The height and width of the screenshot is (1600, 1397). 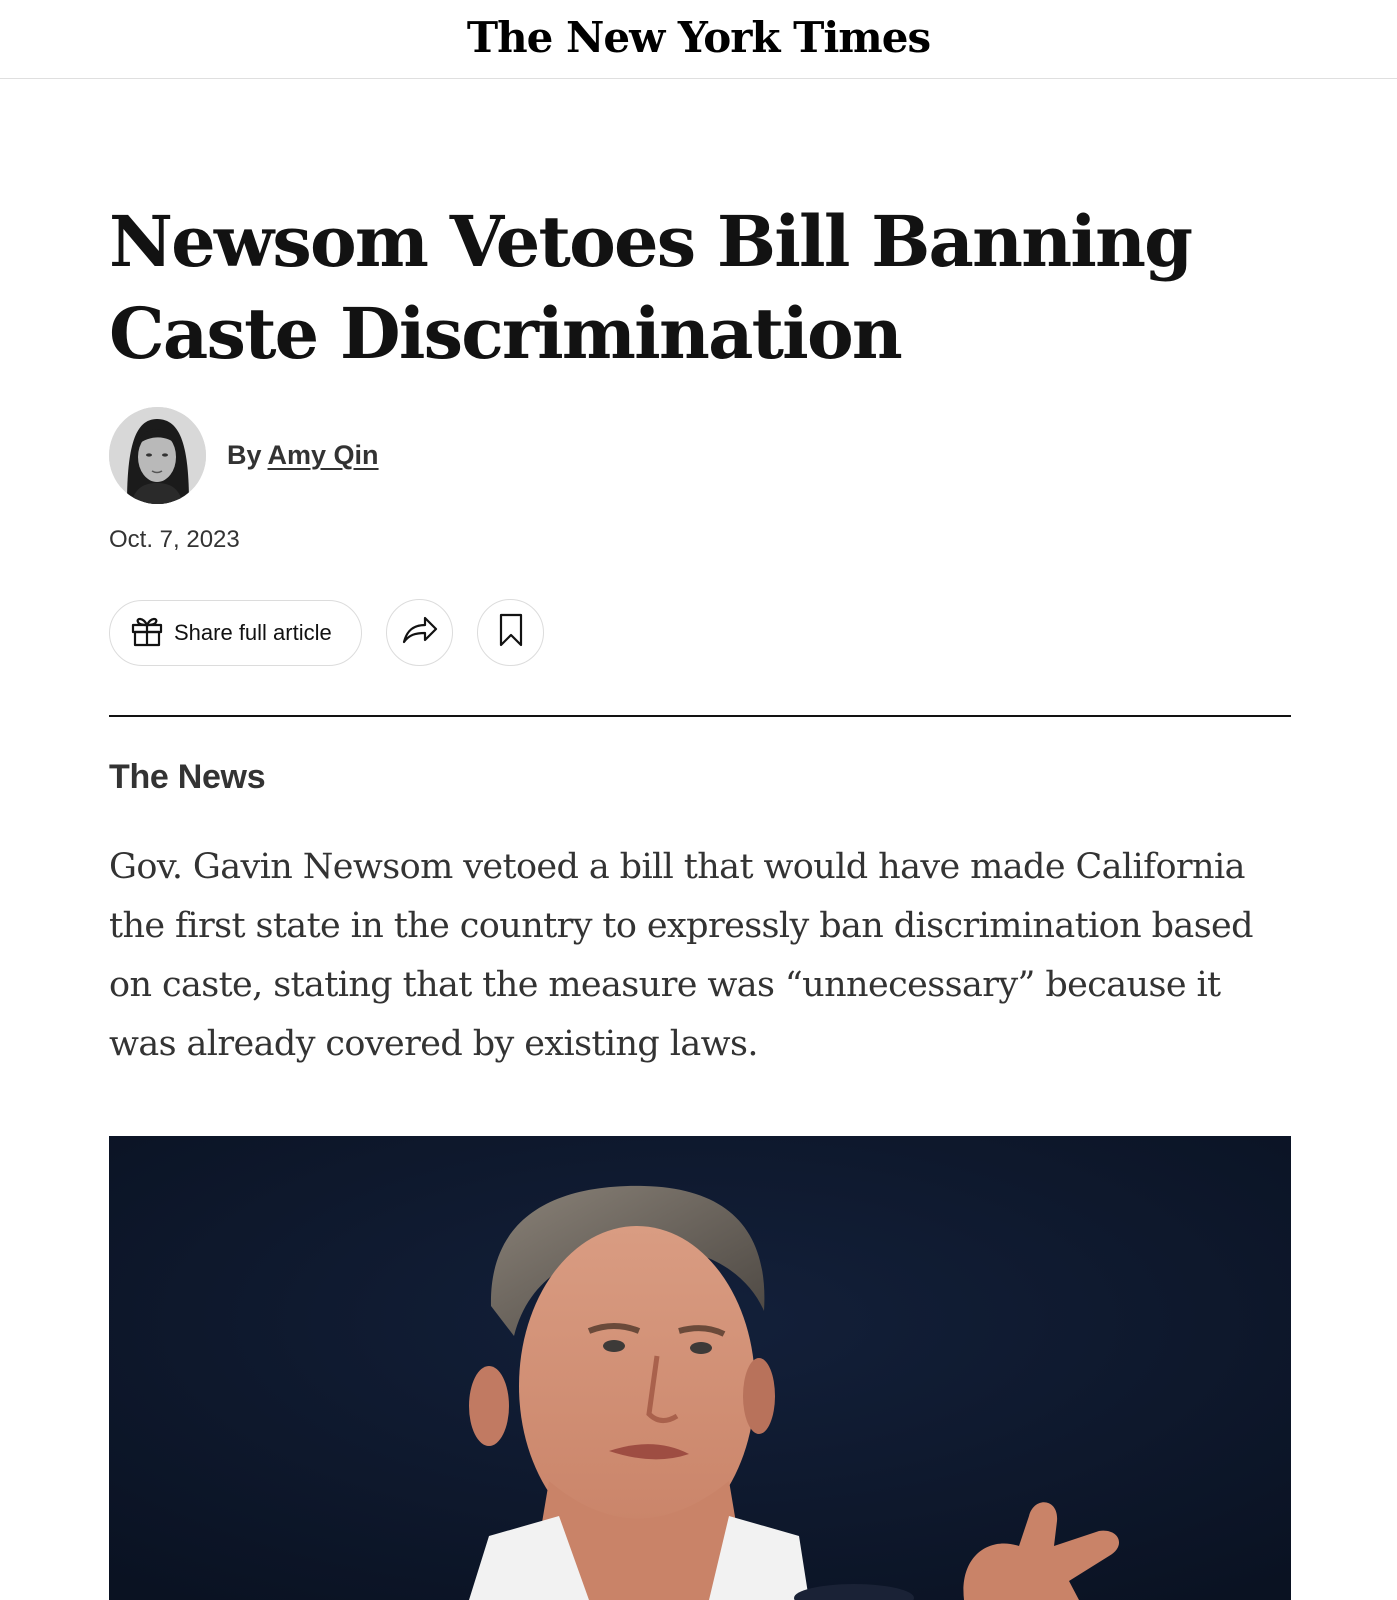 I want to click on byline: By Amy Qin, so click(x=244, y=455).